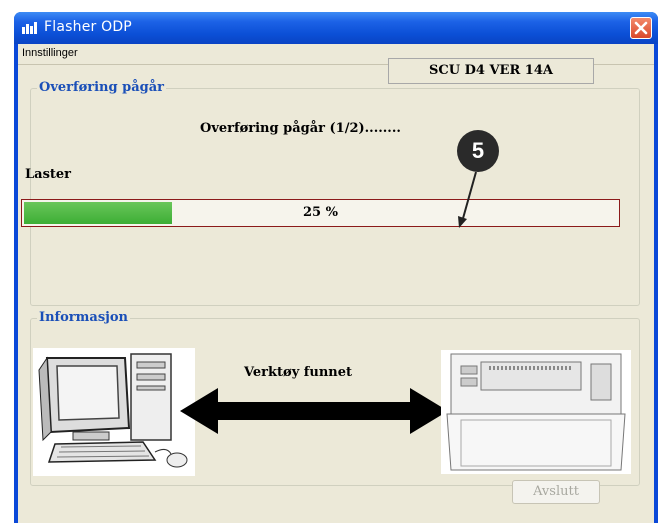 The image size is (663, 526). Describe the element at coordinates (298, 372) in the screenshot. I see `info-status: Verktøy funnet` at that location.